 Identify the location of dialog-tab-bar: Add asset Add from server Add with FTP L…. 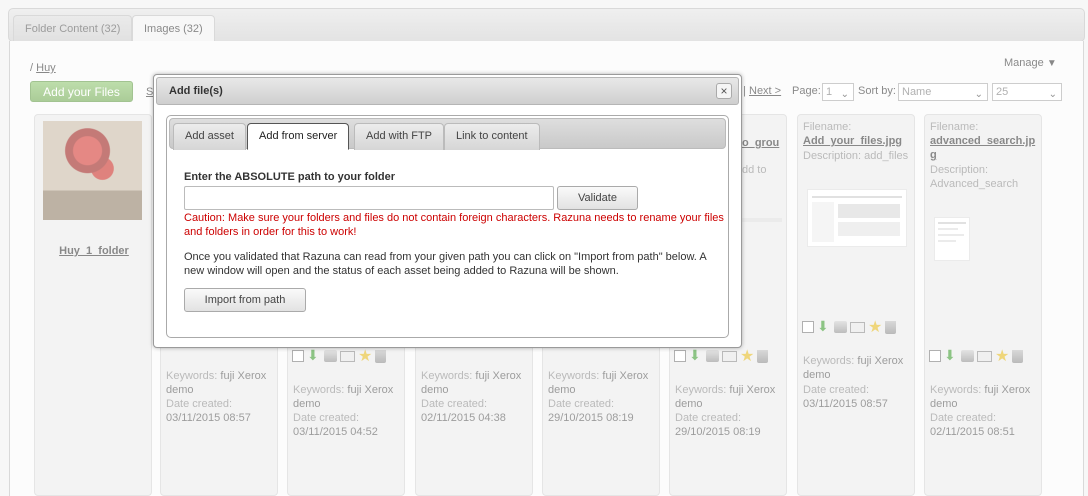
(447, 134).